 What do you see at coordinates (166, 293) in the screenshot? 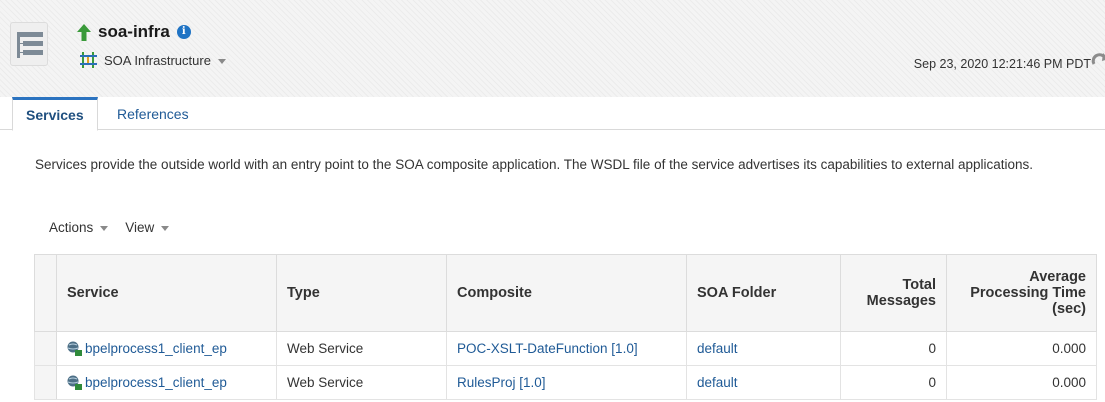
I see `column-header-service: Service` at bounding box center [166, 293].